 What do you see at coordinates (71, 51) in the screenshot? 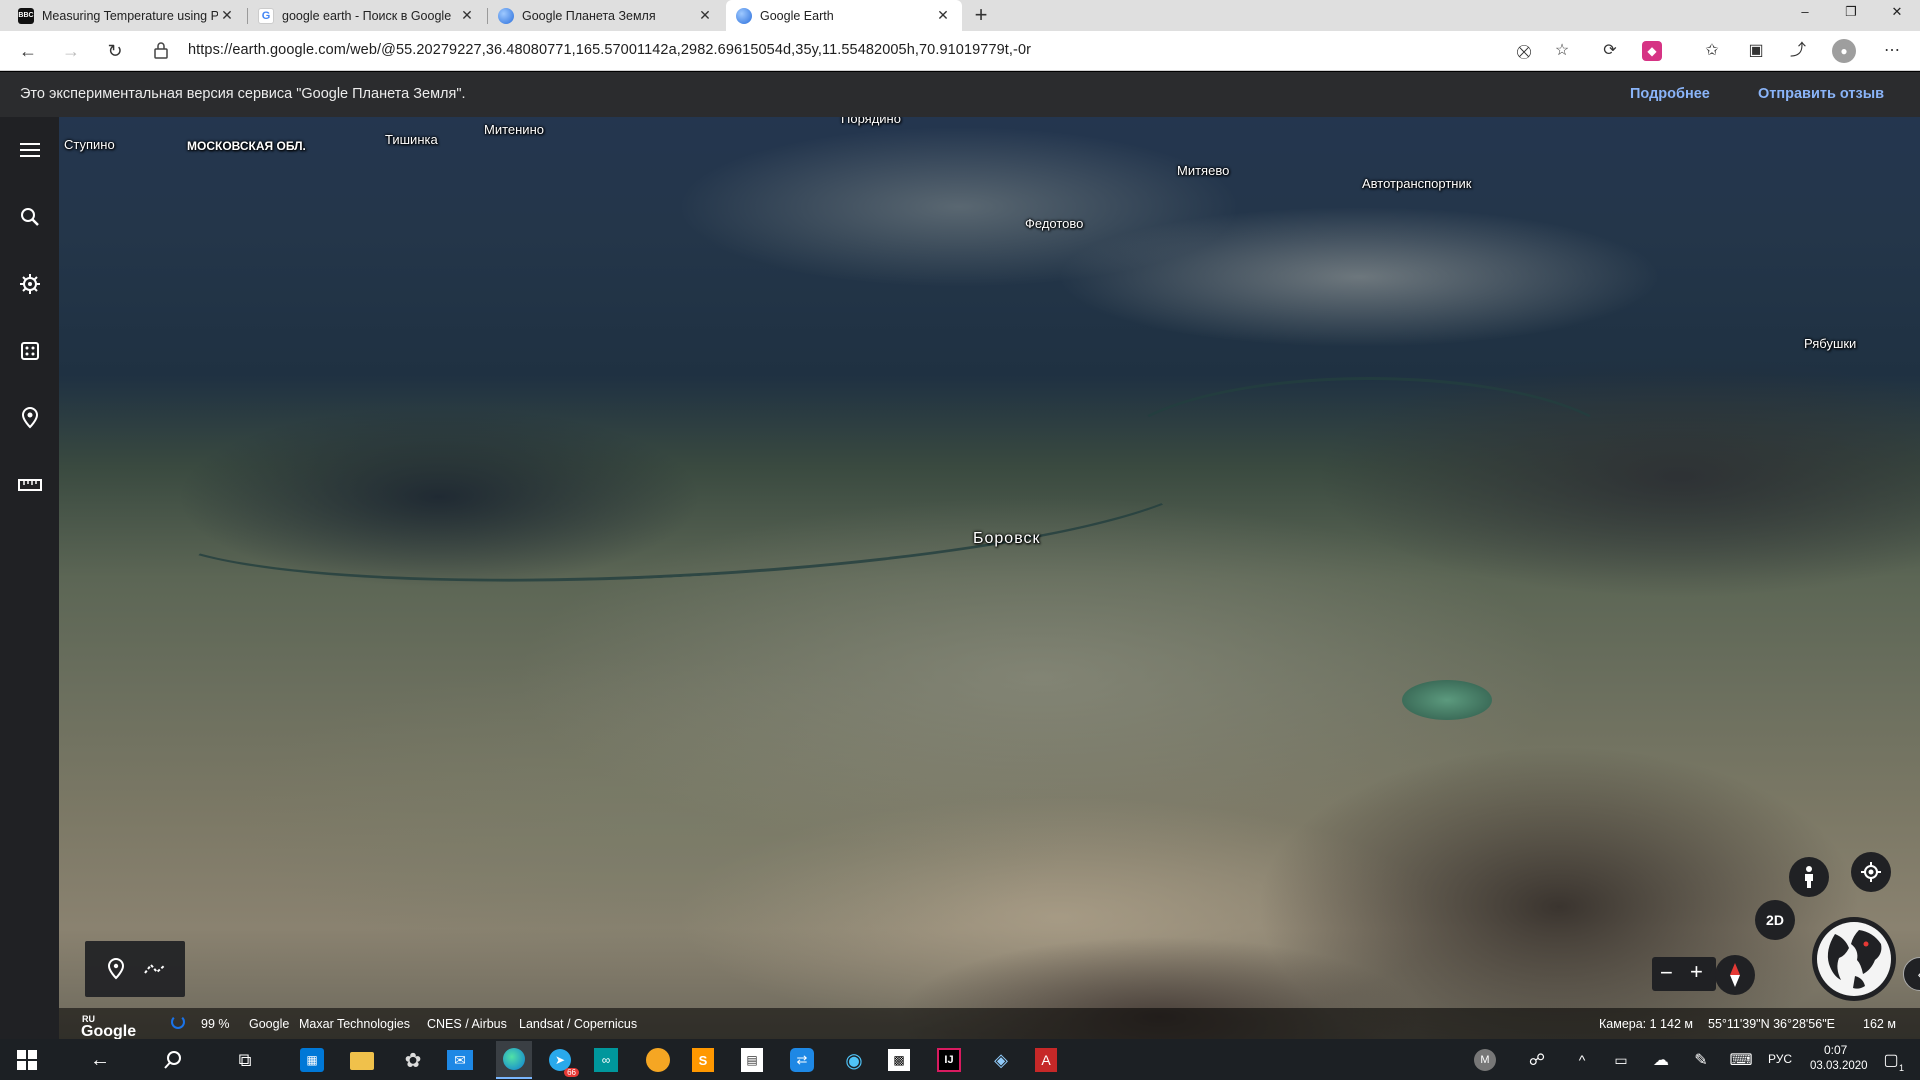
I see `forward-button: →` at bounding box center [71, 51].